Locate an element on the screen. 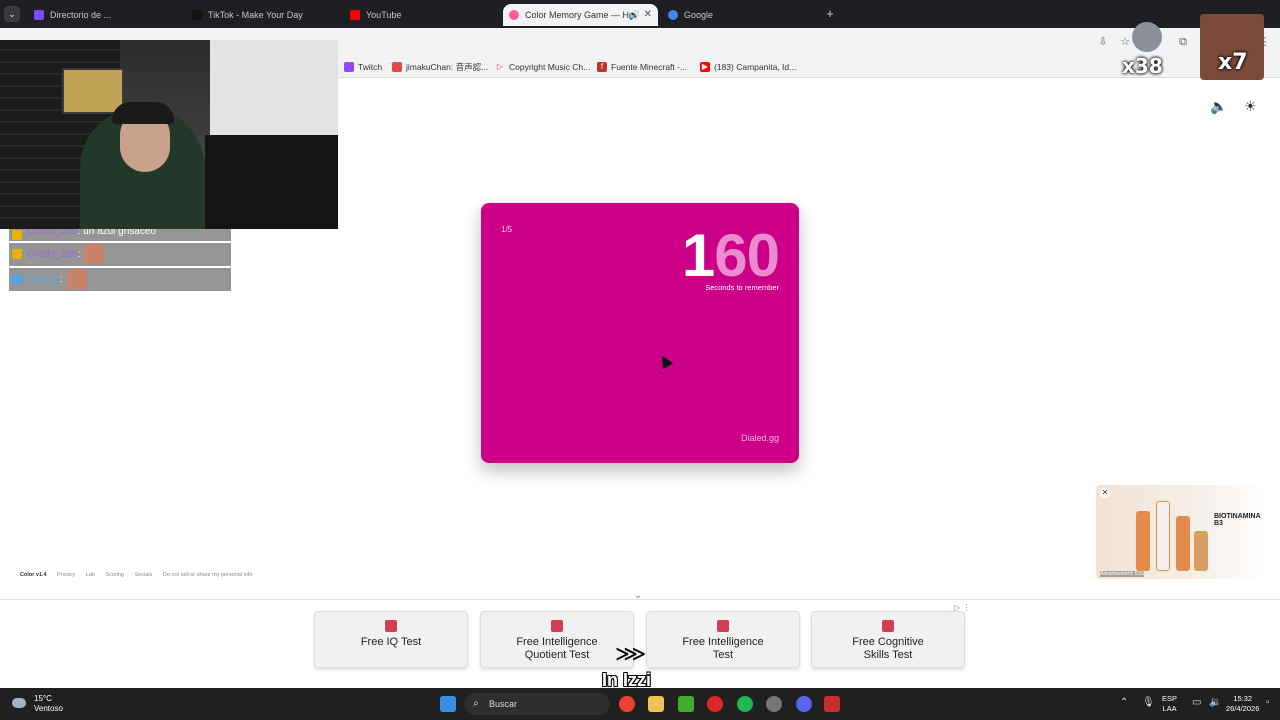  spotify-icon is located at coordinates (745, 704).